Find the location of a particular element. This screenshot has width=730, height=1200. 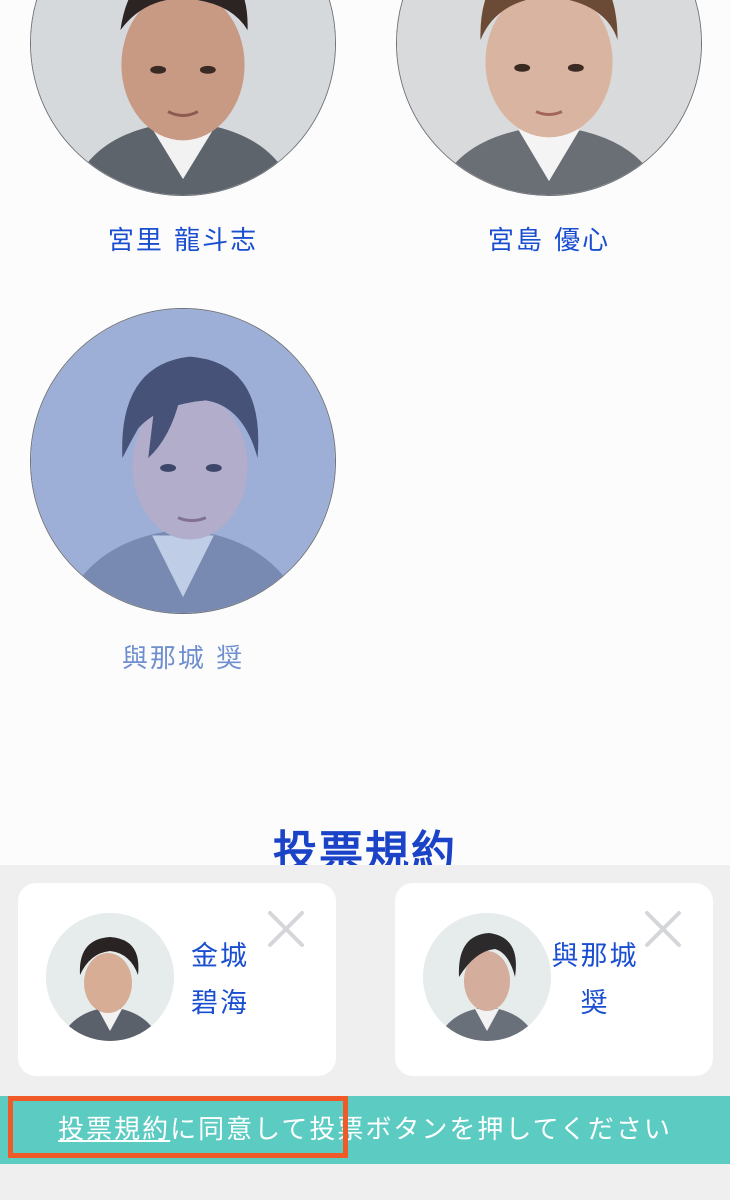

selected-name: 金城 碧海 is located at coordinates (220, 980).